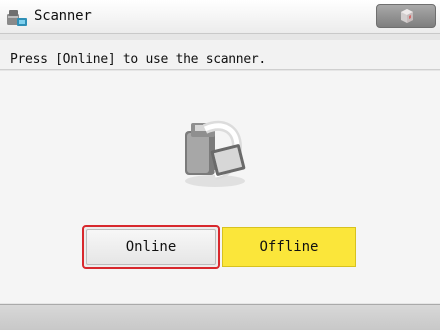  I want to click on window-title: Scanner, so click(63, 16).